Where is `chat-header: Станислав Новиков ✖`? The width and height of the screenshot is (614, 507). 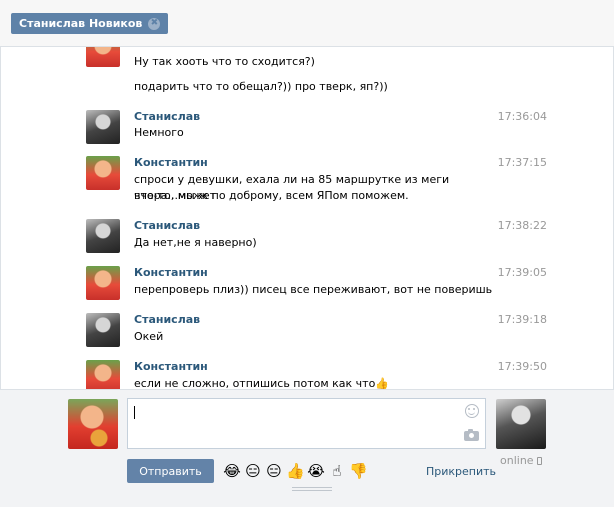
chat-header: Станислав Новиков ✖ is located at coordinates (307, 23).